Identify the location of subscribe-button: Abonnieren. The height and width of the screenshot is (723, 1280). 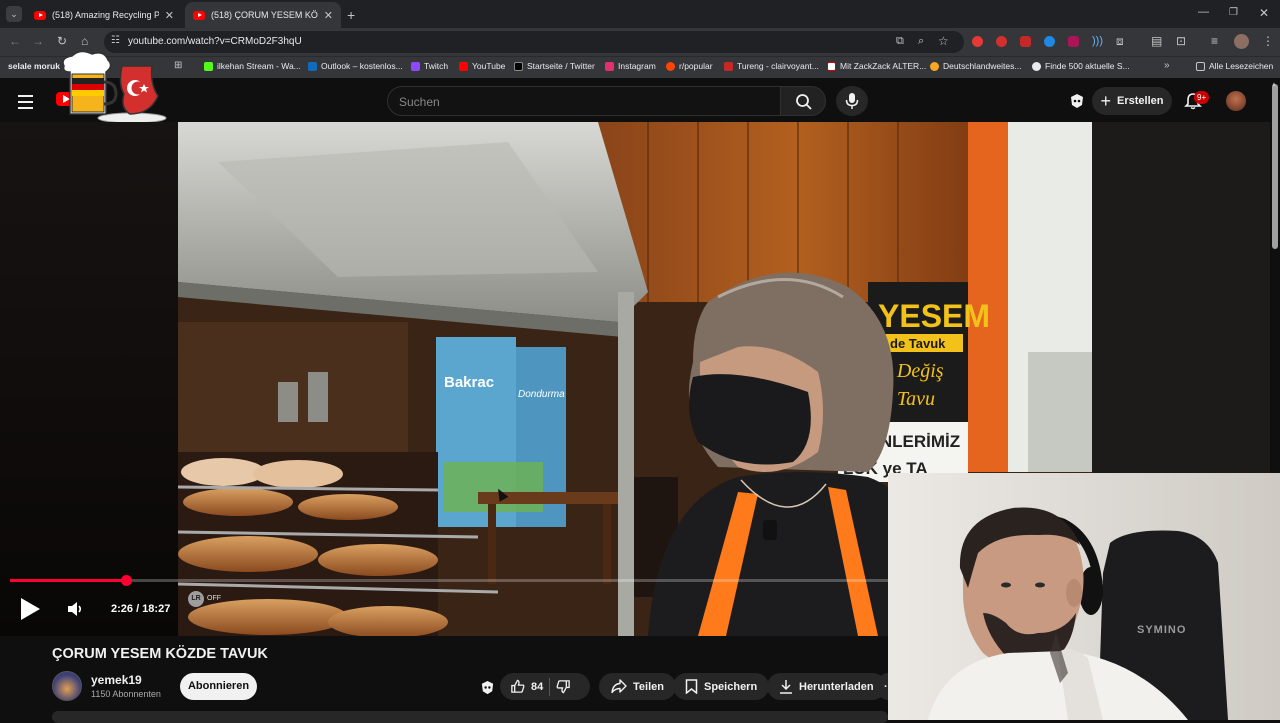
(218, 686).